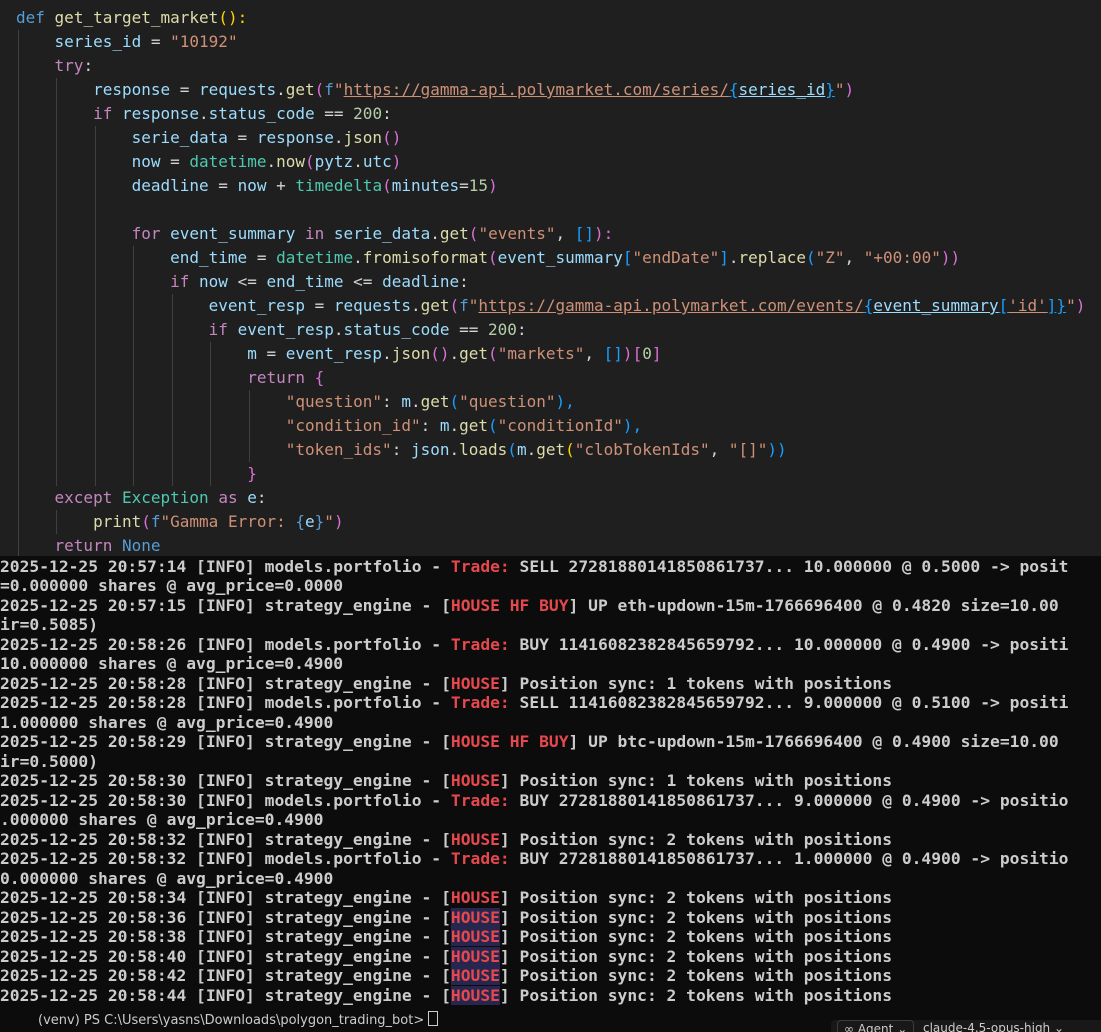 The image size is (1101, 1032). What do you see at coordinates (172, 585) in the screenshot?
I see `log-text: =0.000000 shares @ avg_price=0.0000` at bounding box center [172, 585].